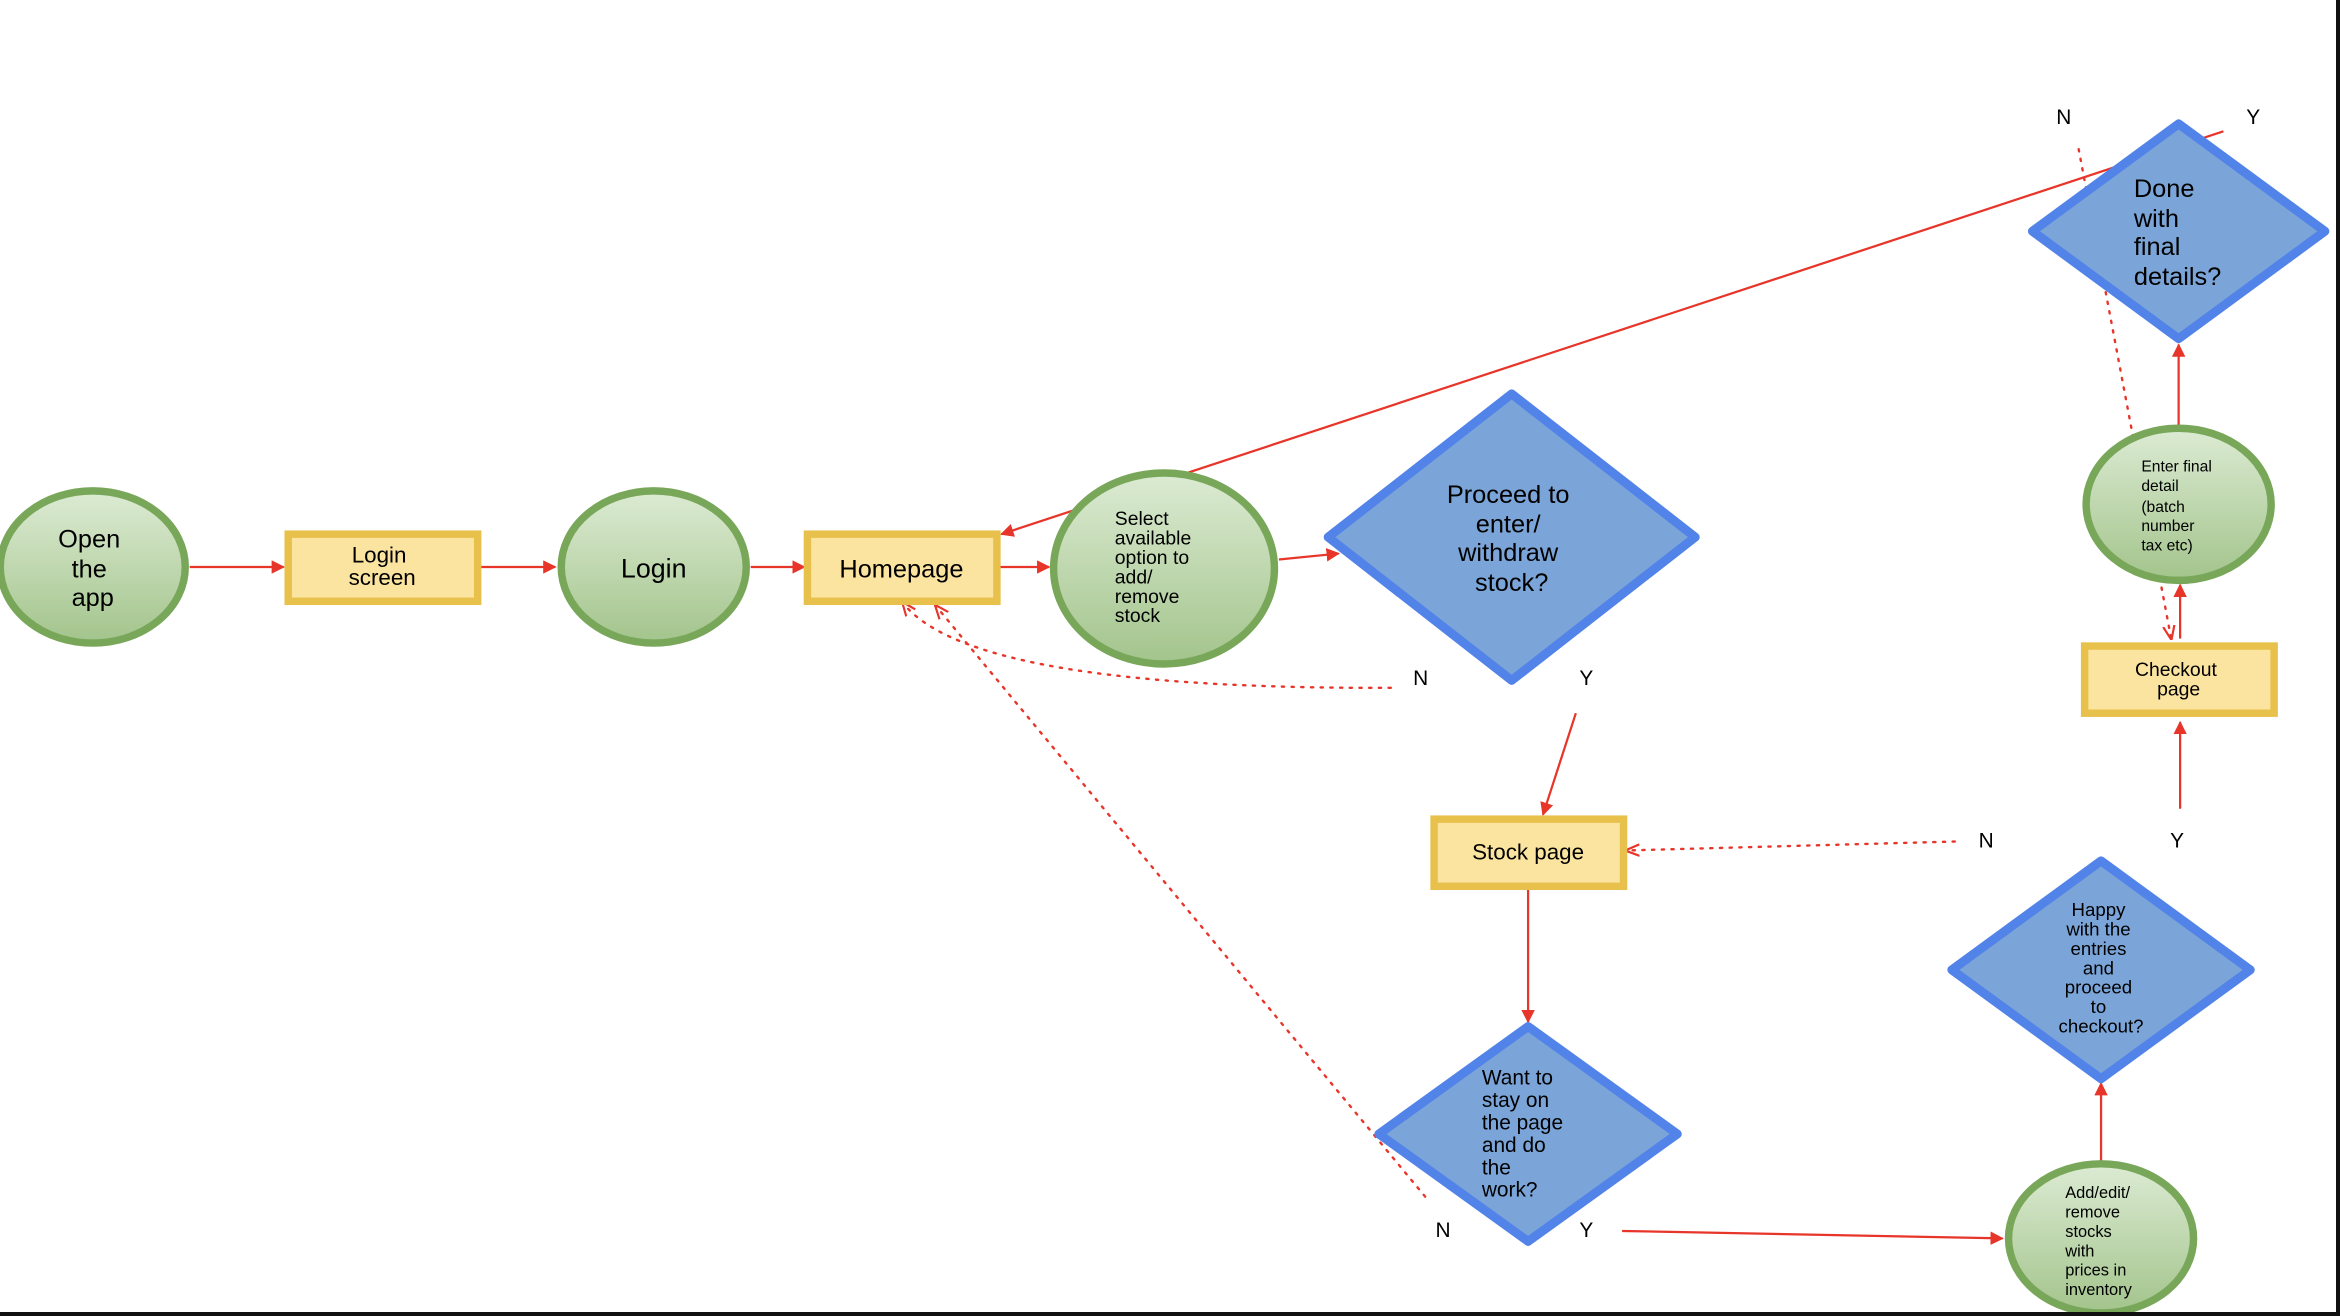  I want to click on node-checkout-page: Checkout page, so click(2179, 679).